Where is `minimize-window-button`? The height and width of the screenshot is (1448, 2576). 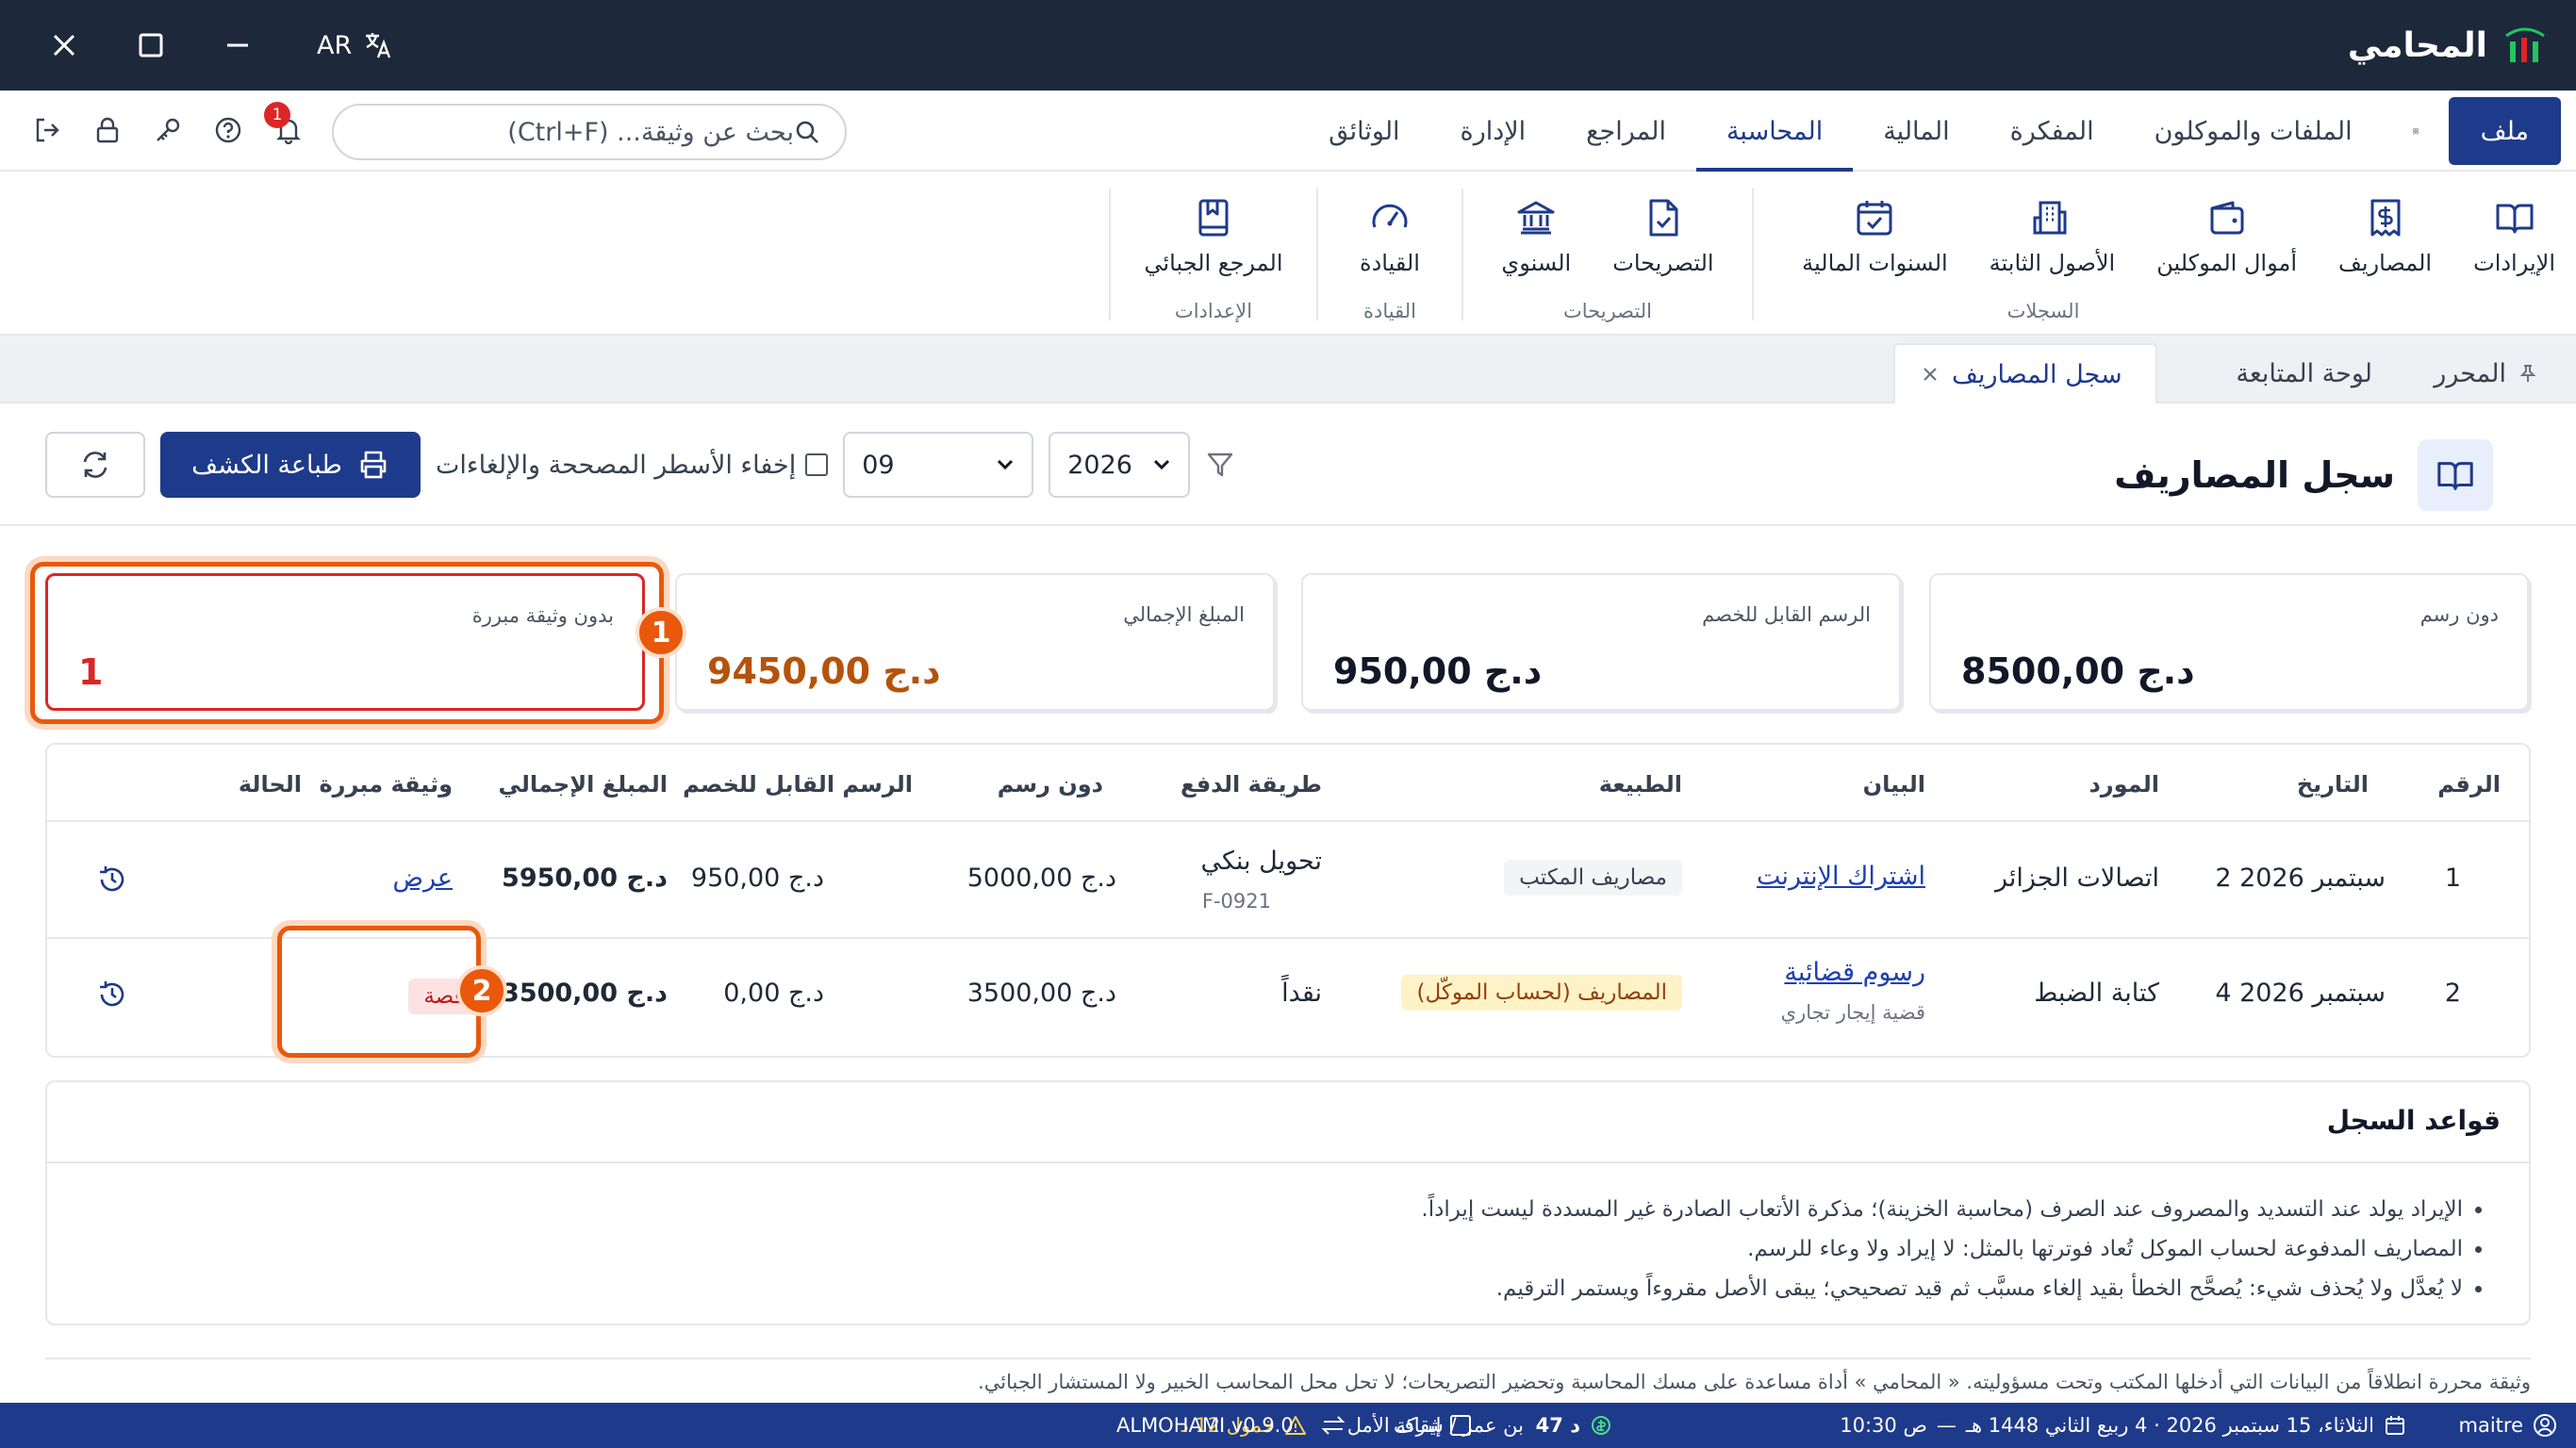
minimize-window-button is located at coordinates (237, 45).